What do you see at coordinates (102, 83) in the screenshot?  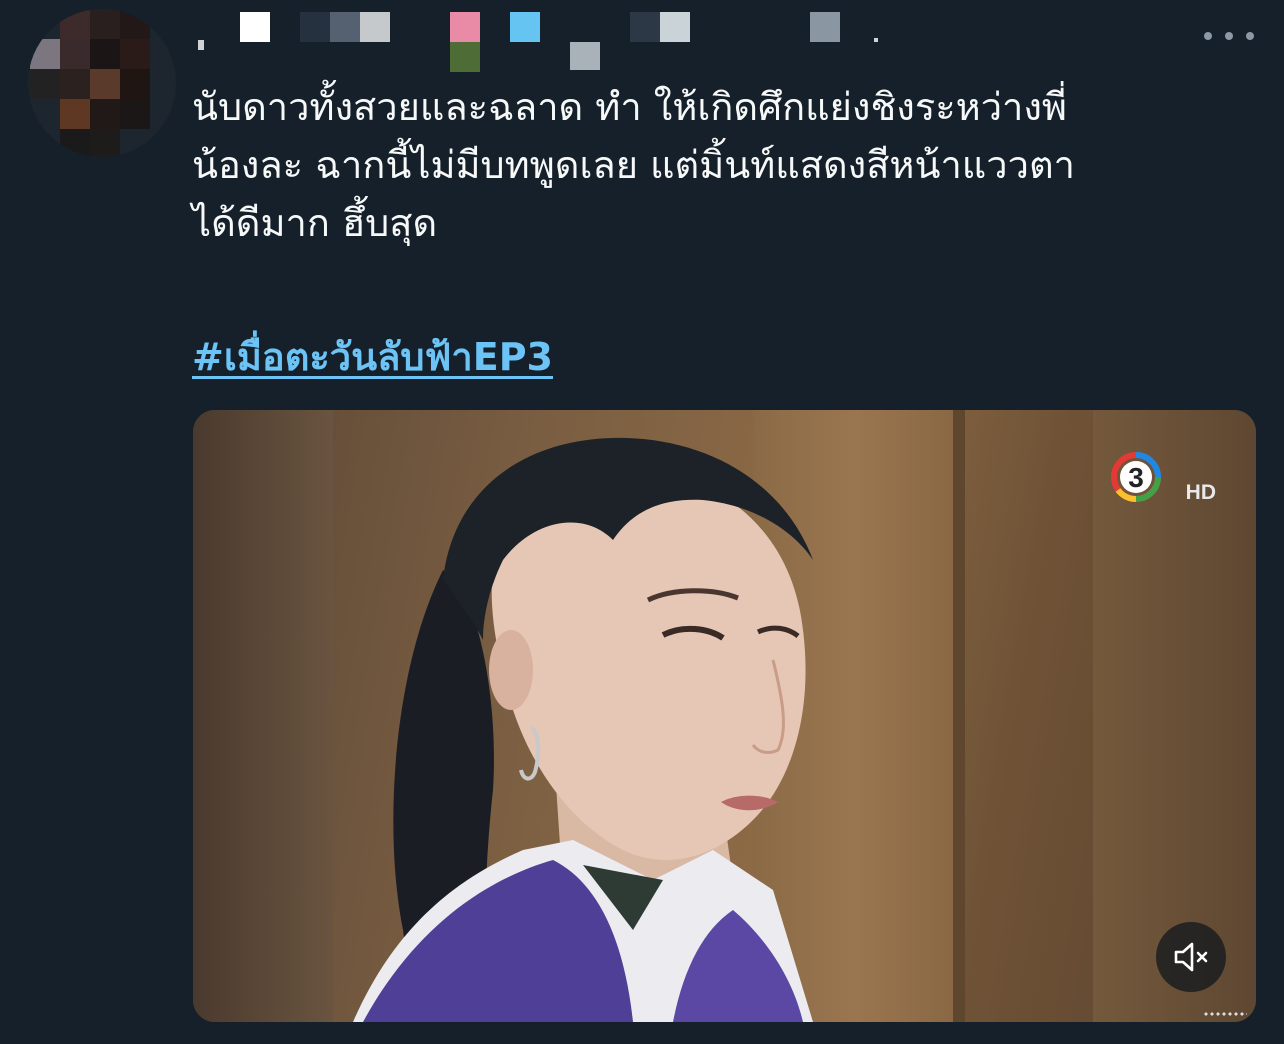 I see `avatar` at bounding box center [102, 83].